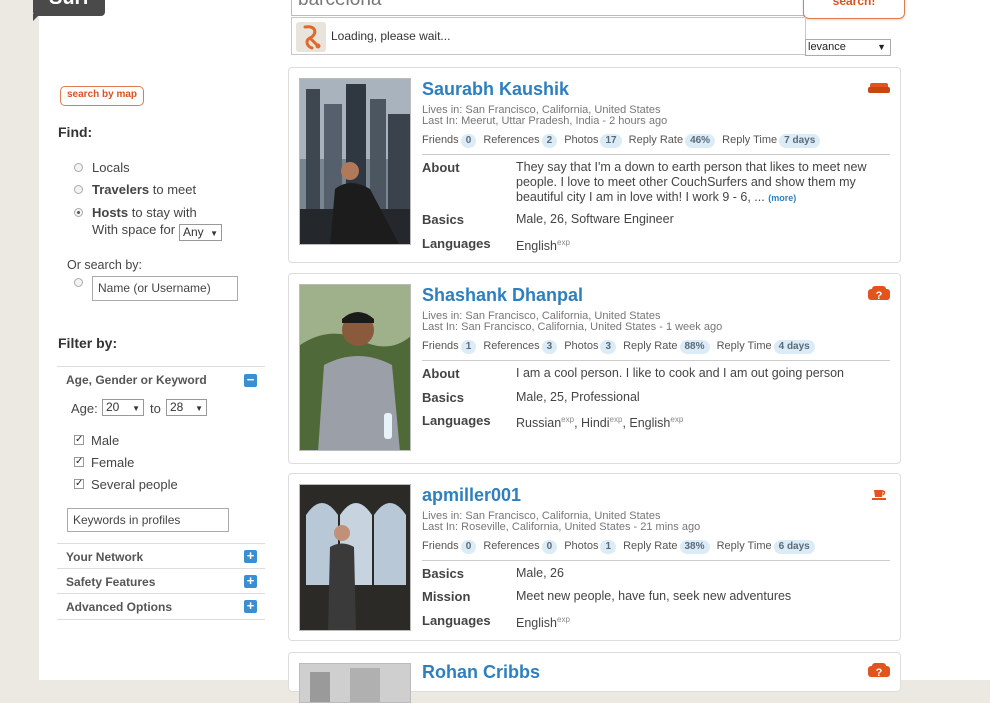 The image size is (990, 703). Describe the element at coordinates (200, 232) in the screenshot. I see `space-select: Any ▼` at that location.